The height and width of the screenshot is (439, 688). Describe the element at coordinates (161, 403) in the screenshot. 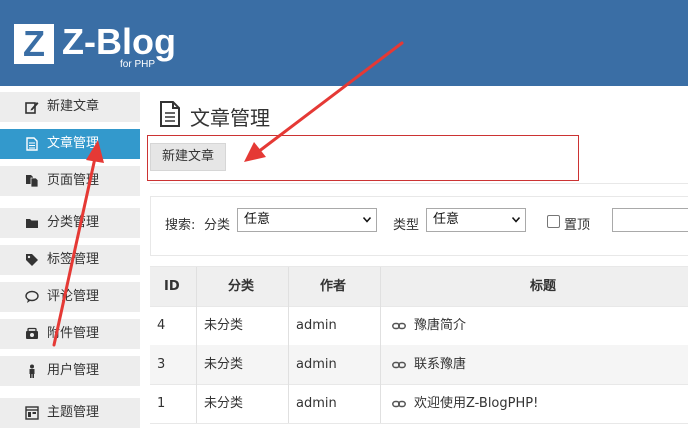

I see `cell-id: 1` at that location.